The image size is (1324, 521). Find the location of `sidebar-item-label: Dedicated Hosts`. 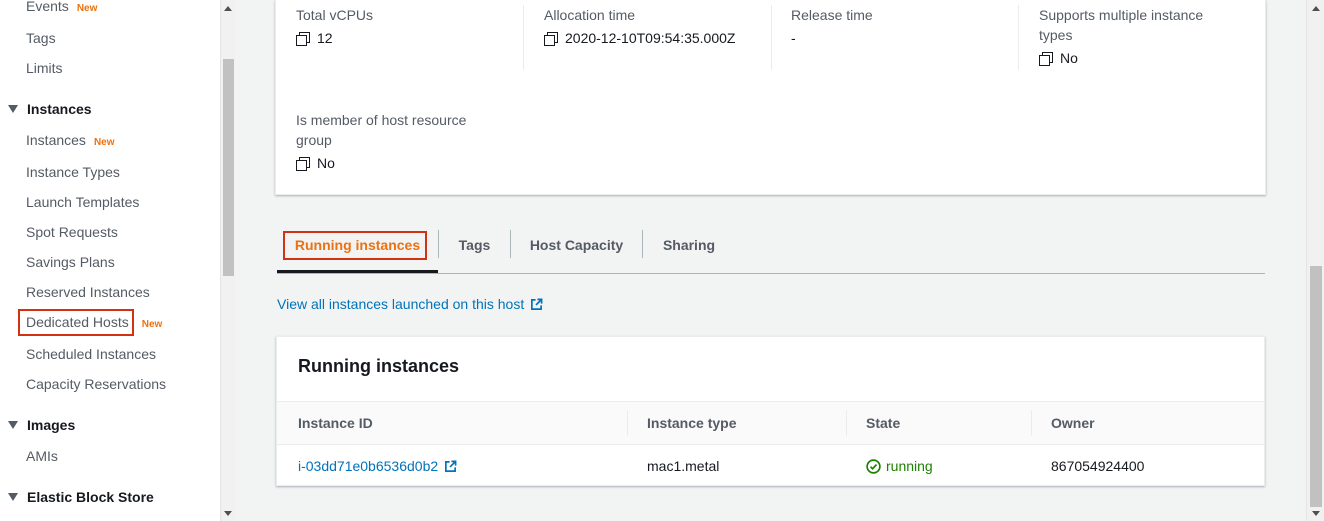

sidebar-item-label: Dedicated Hosts is located at coordinates (77, 322).